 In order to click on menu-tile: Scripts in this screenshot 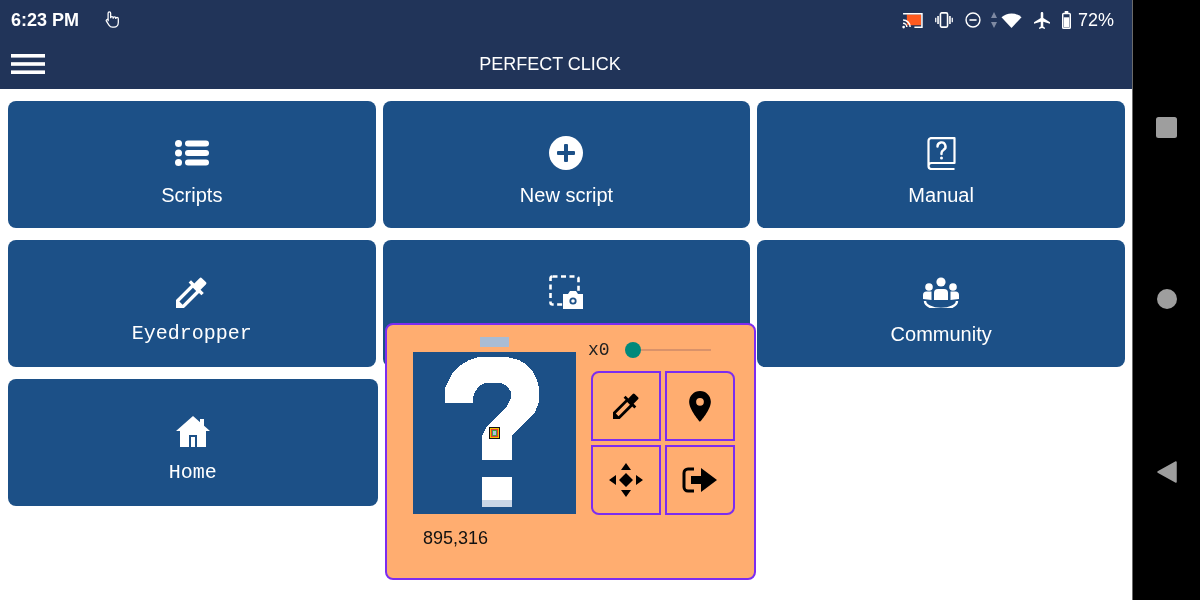, I will do `click(192, 164)`.